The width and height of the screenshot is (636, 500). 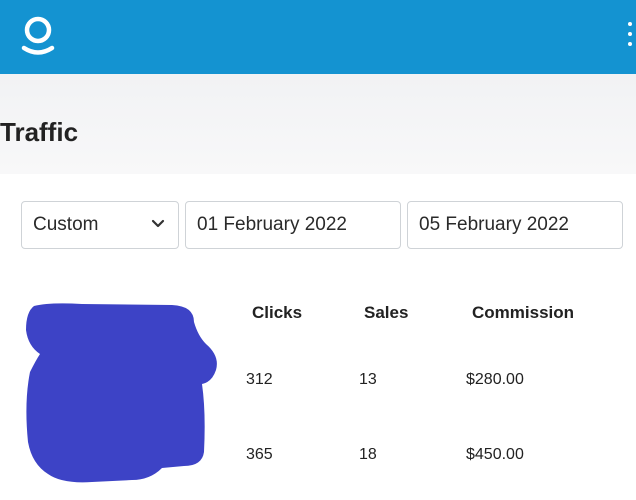 What do you see at coordinates (386, 312) in the screenshot?
I see `column-header-sales: Sales` at bounding box center [386, 312].